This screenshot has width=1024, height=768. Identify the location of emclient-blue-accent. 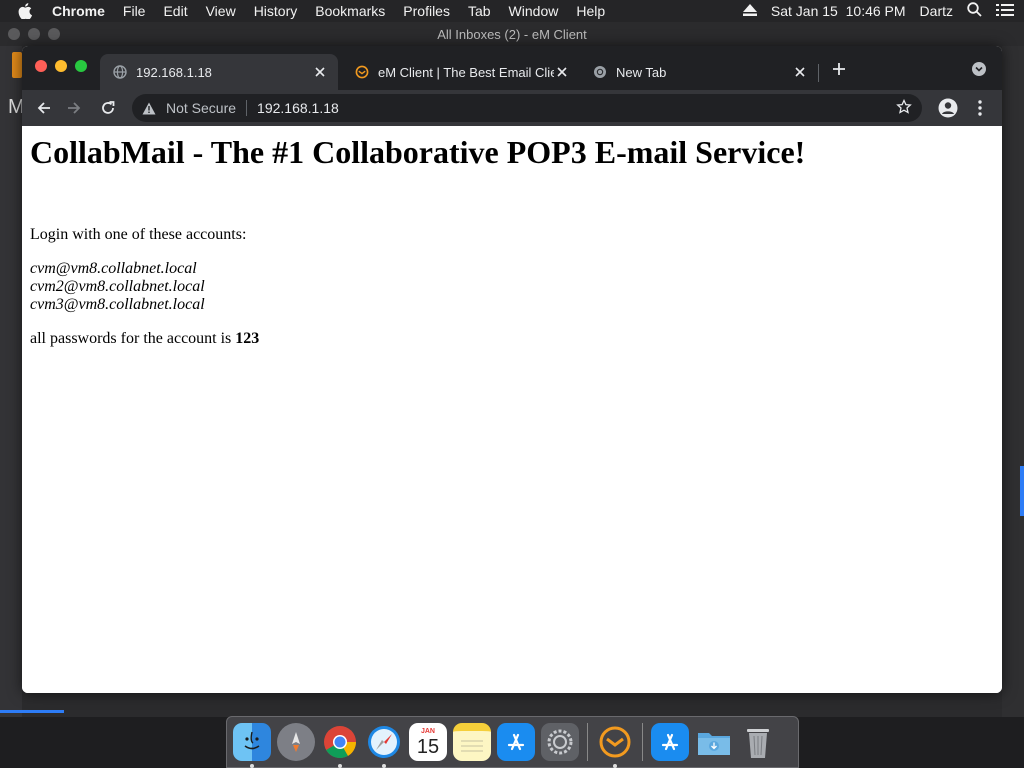
(1022, 491).